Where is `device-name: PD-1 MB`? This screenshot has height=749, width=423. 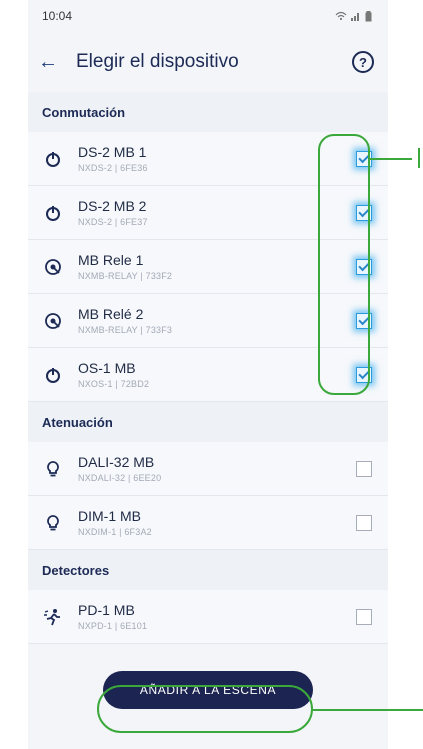
device-name: PD-1 MB is located at coordinates (106, 610).